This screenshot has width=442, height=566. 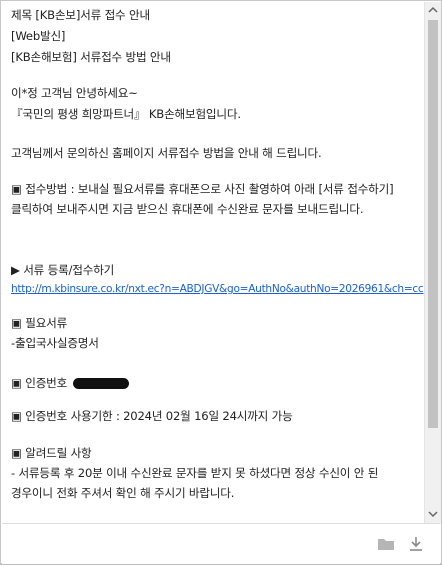 What do you see at coordinates (433, 224) in the screenshot?
I see `scrollbar-thumb` at bounding box center [433, 224].